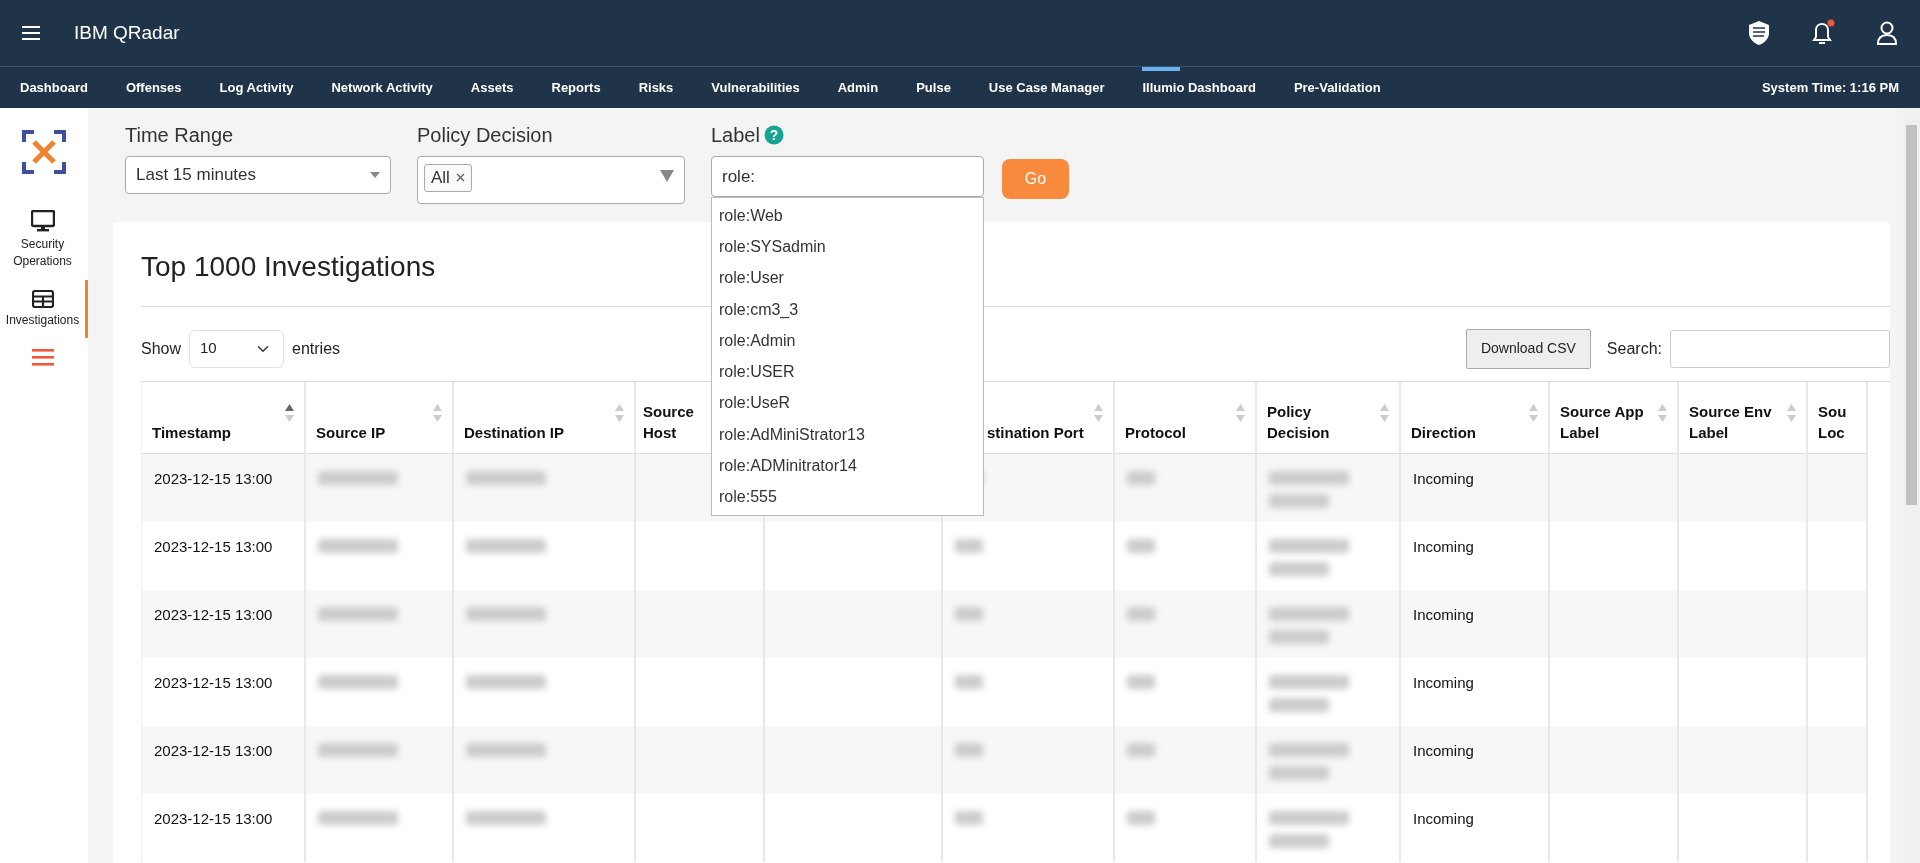  What do you see at coordinates (44, 152) in the screenshot?
I see `logo-icon` at bounding box center [44, 152].